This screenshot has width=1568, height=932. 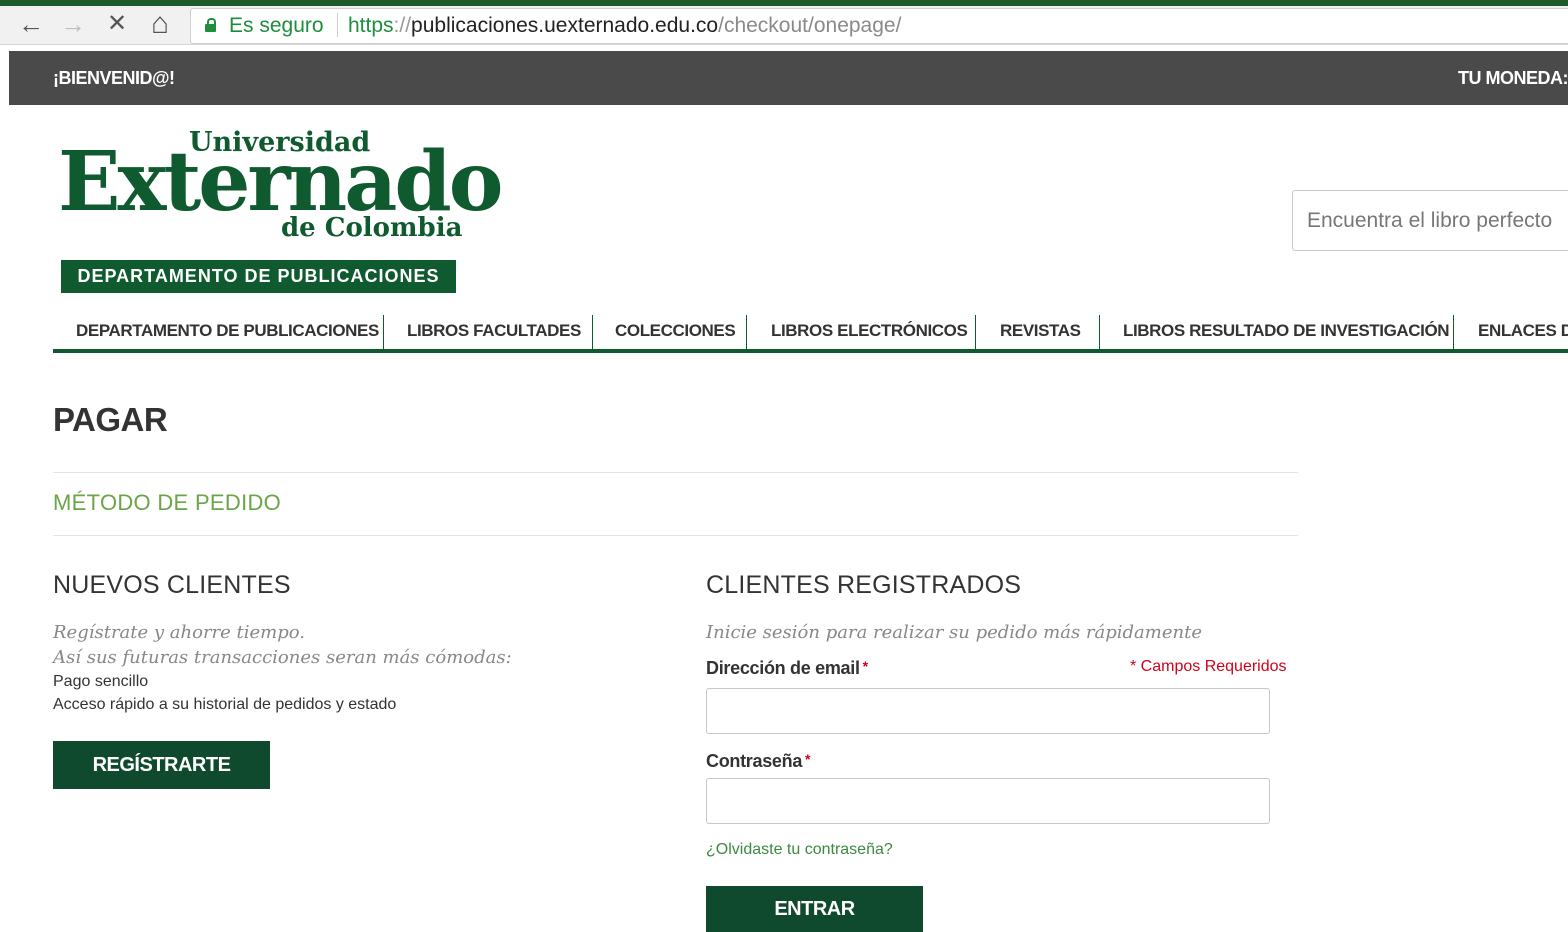 I want to click on stop-loading-icon: ✕, so click(x=117, y=25).